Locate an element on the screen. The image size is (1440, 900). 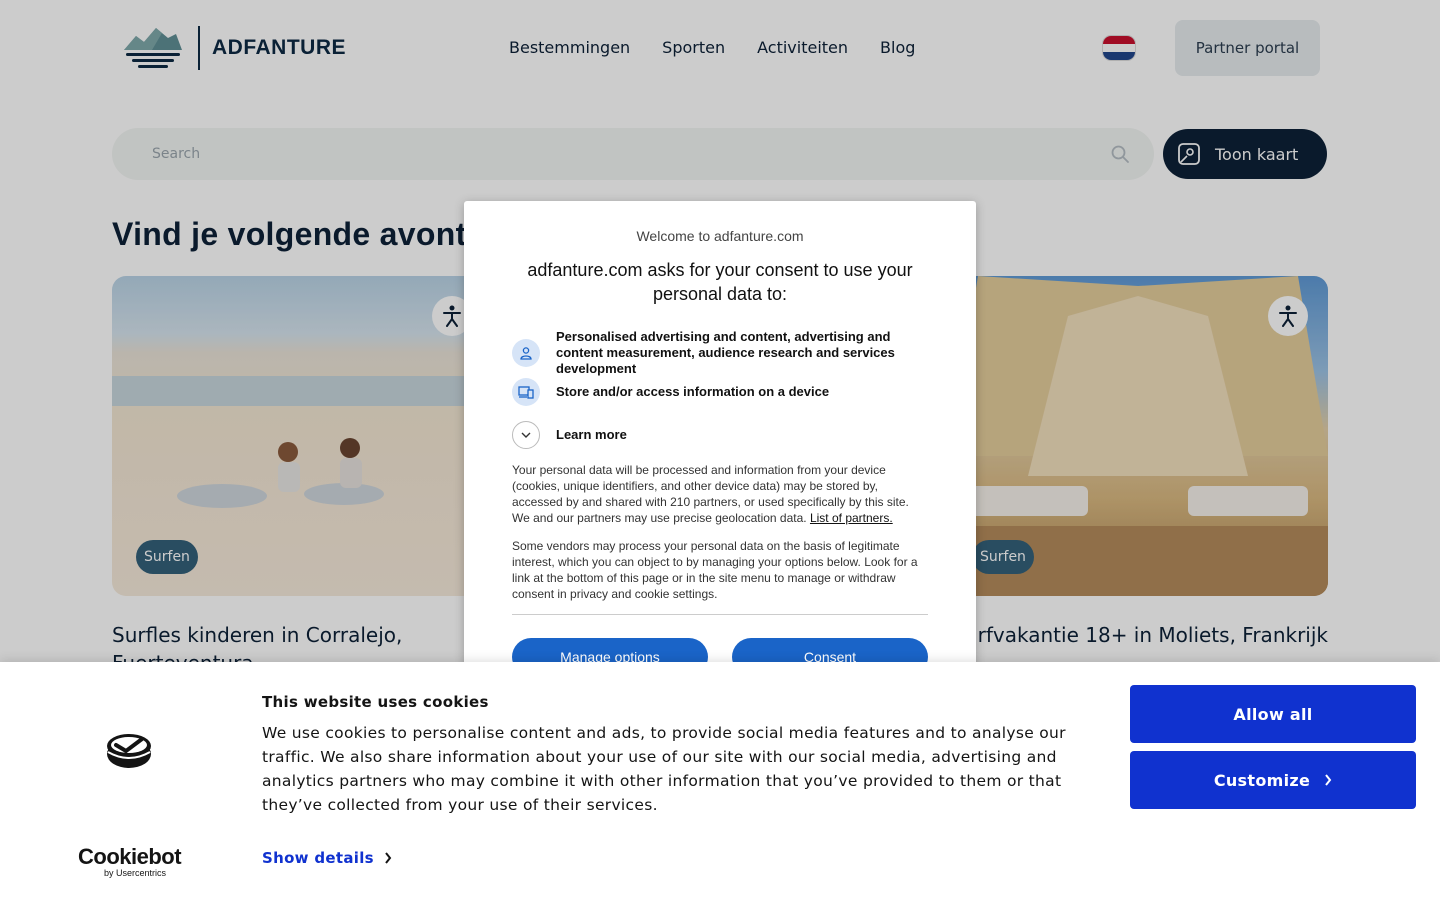
devices-icon is located at coordinates (526, 392).